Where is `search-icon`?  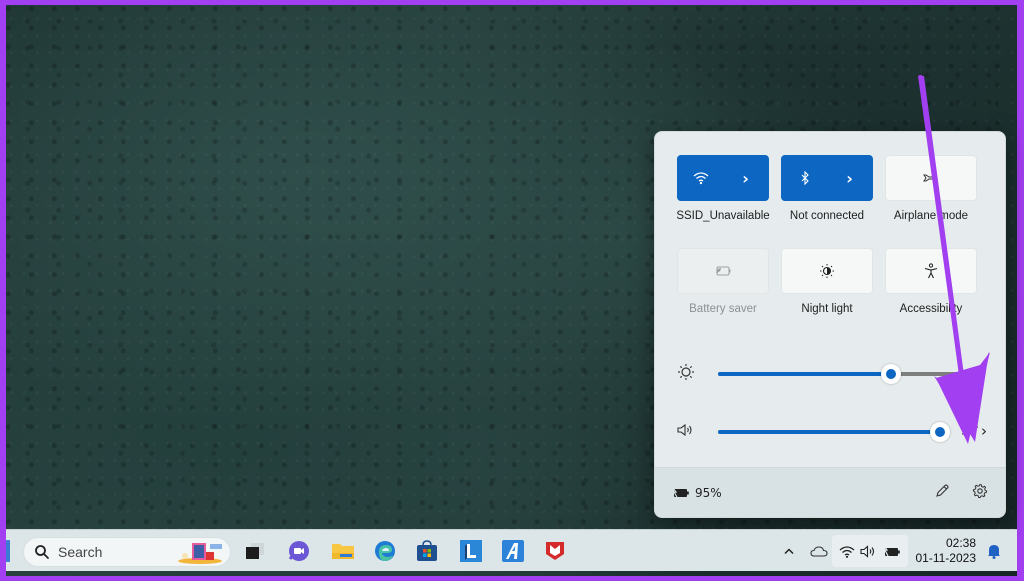
search-icon is located at coordinates (42, 552).